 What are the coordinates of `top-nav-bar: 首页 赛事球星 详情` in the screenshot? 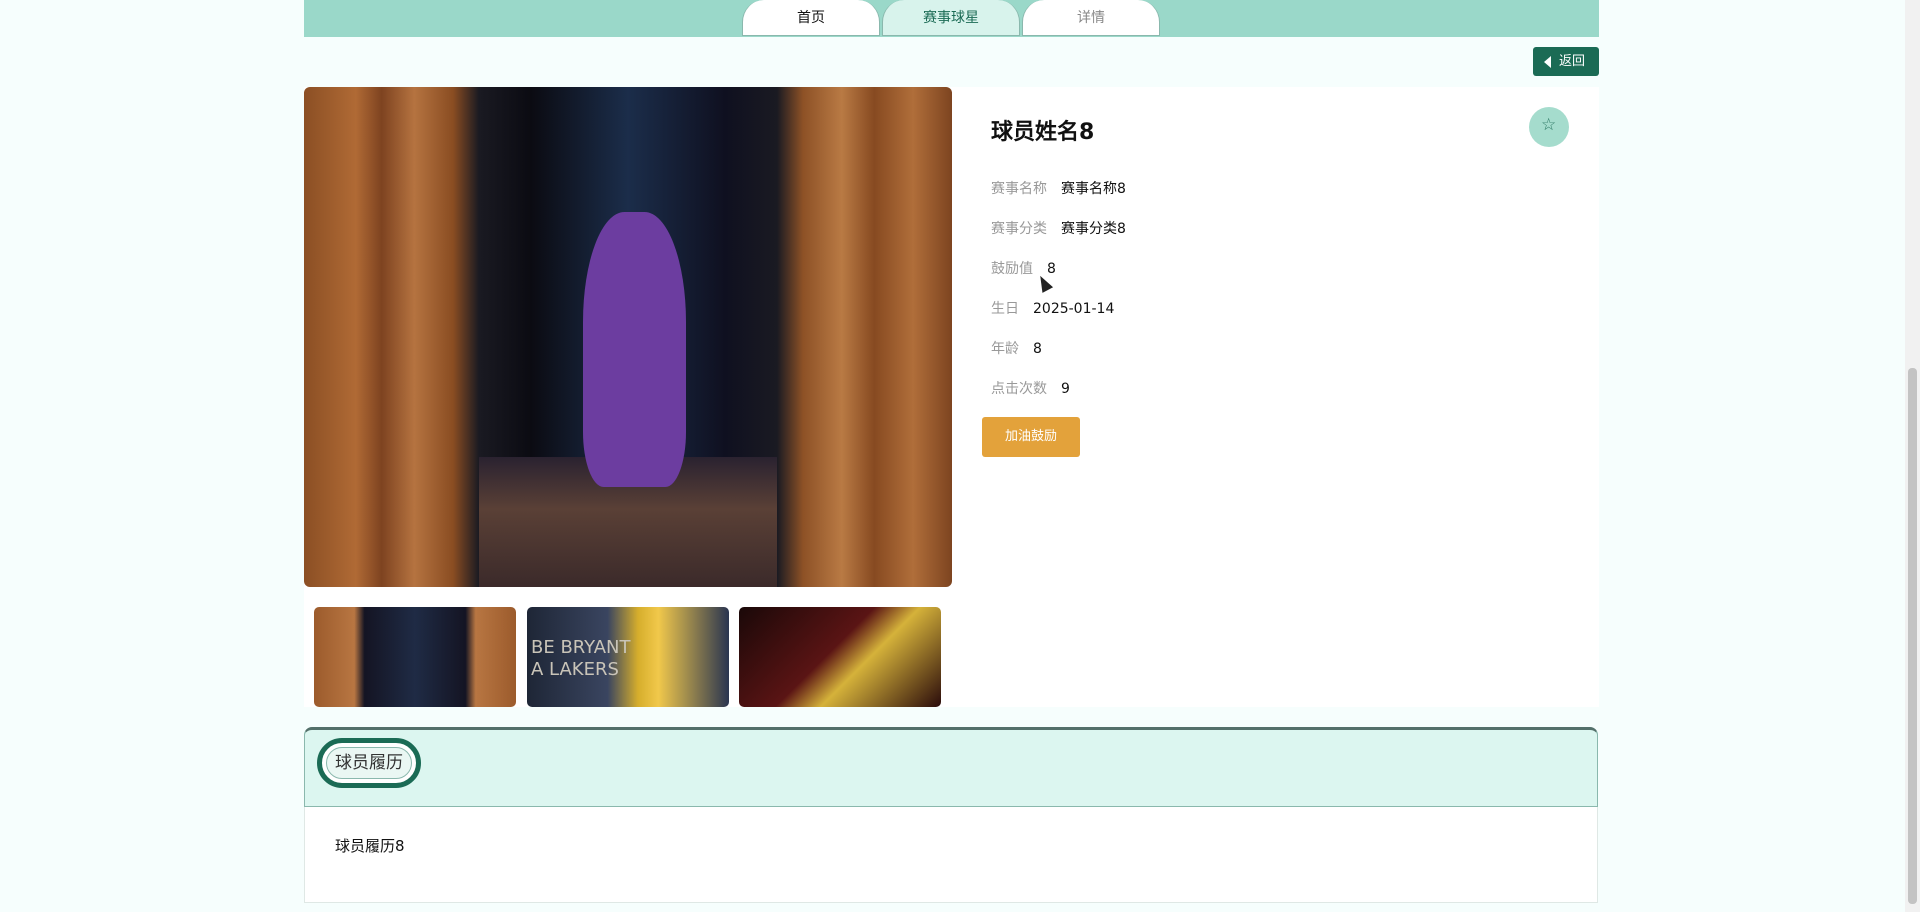 It's located at (951, 18).